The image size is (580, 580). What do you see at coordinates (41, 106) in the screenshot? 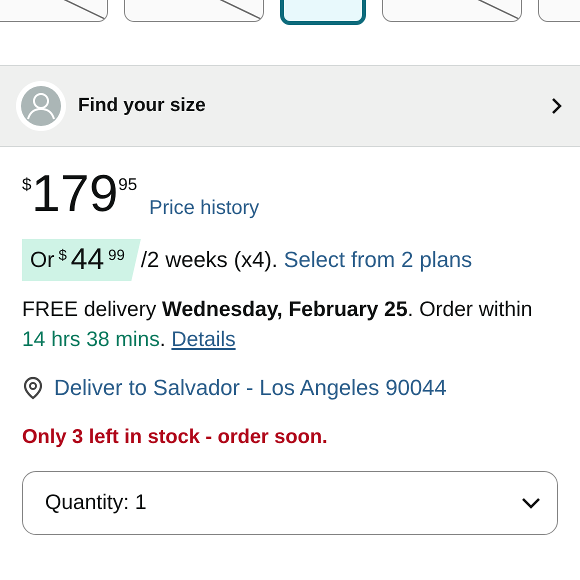
I see `avatar-icon` at bounding box center [41, 106].